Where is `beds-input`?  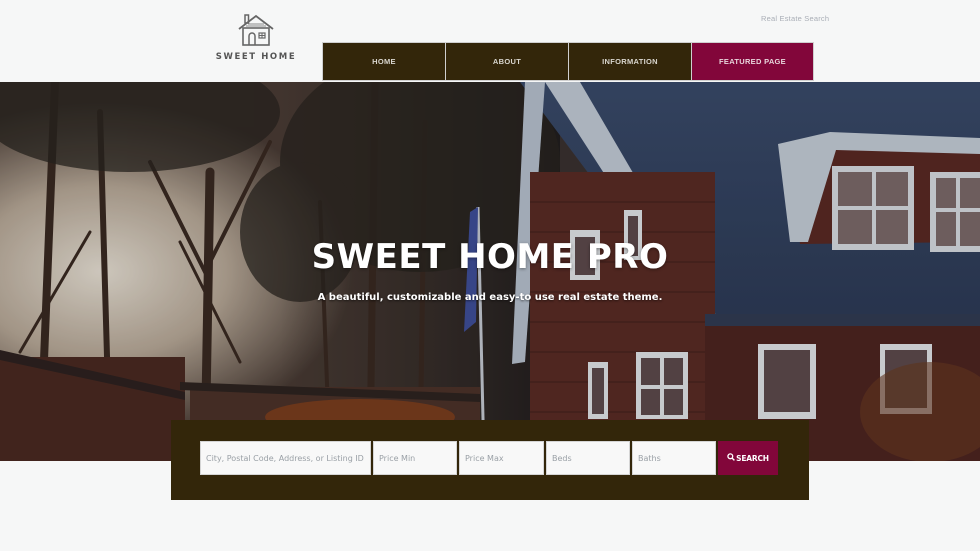
beds-input is located at coordinates (588, 458).